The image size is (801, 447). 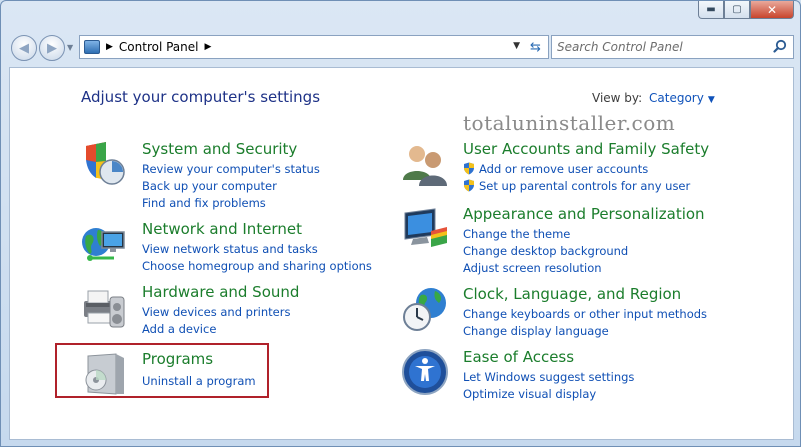 What do you see at coordinates (424, 309) in the screenshot?
I see `clock-globe-icon` at bounding box center [424, 309].